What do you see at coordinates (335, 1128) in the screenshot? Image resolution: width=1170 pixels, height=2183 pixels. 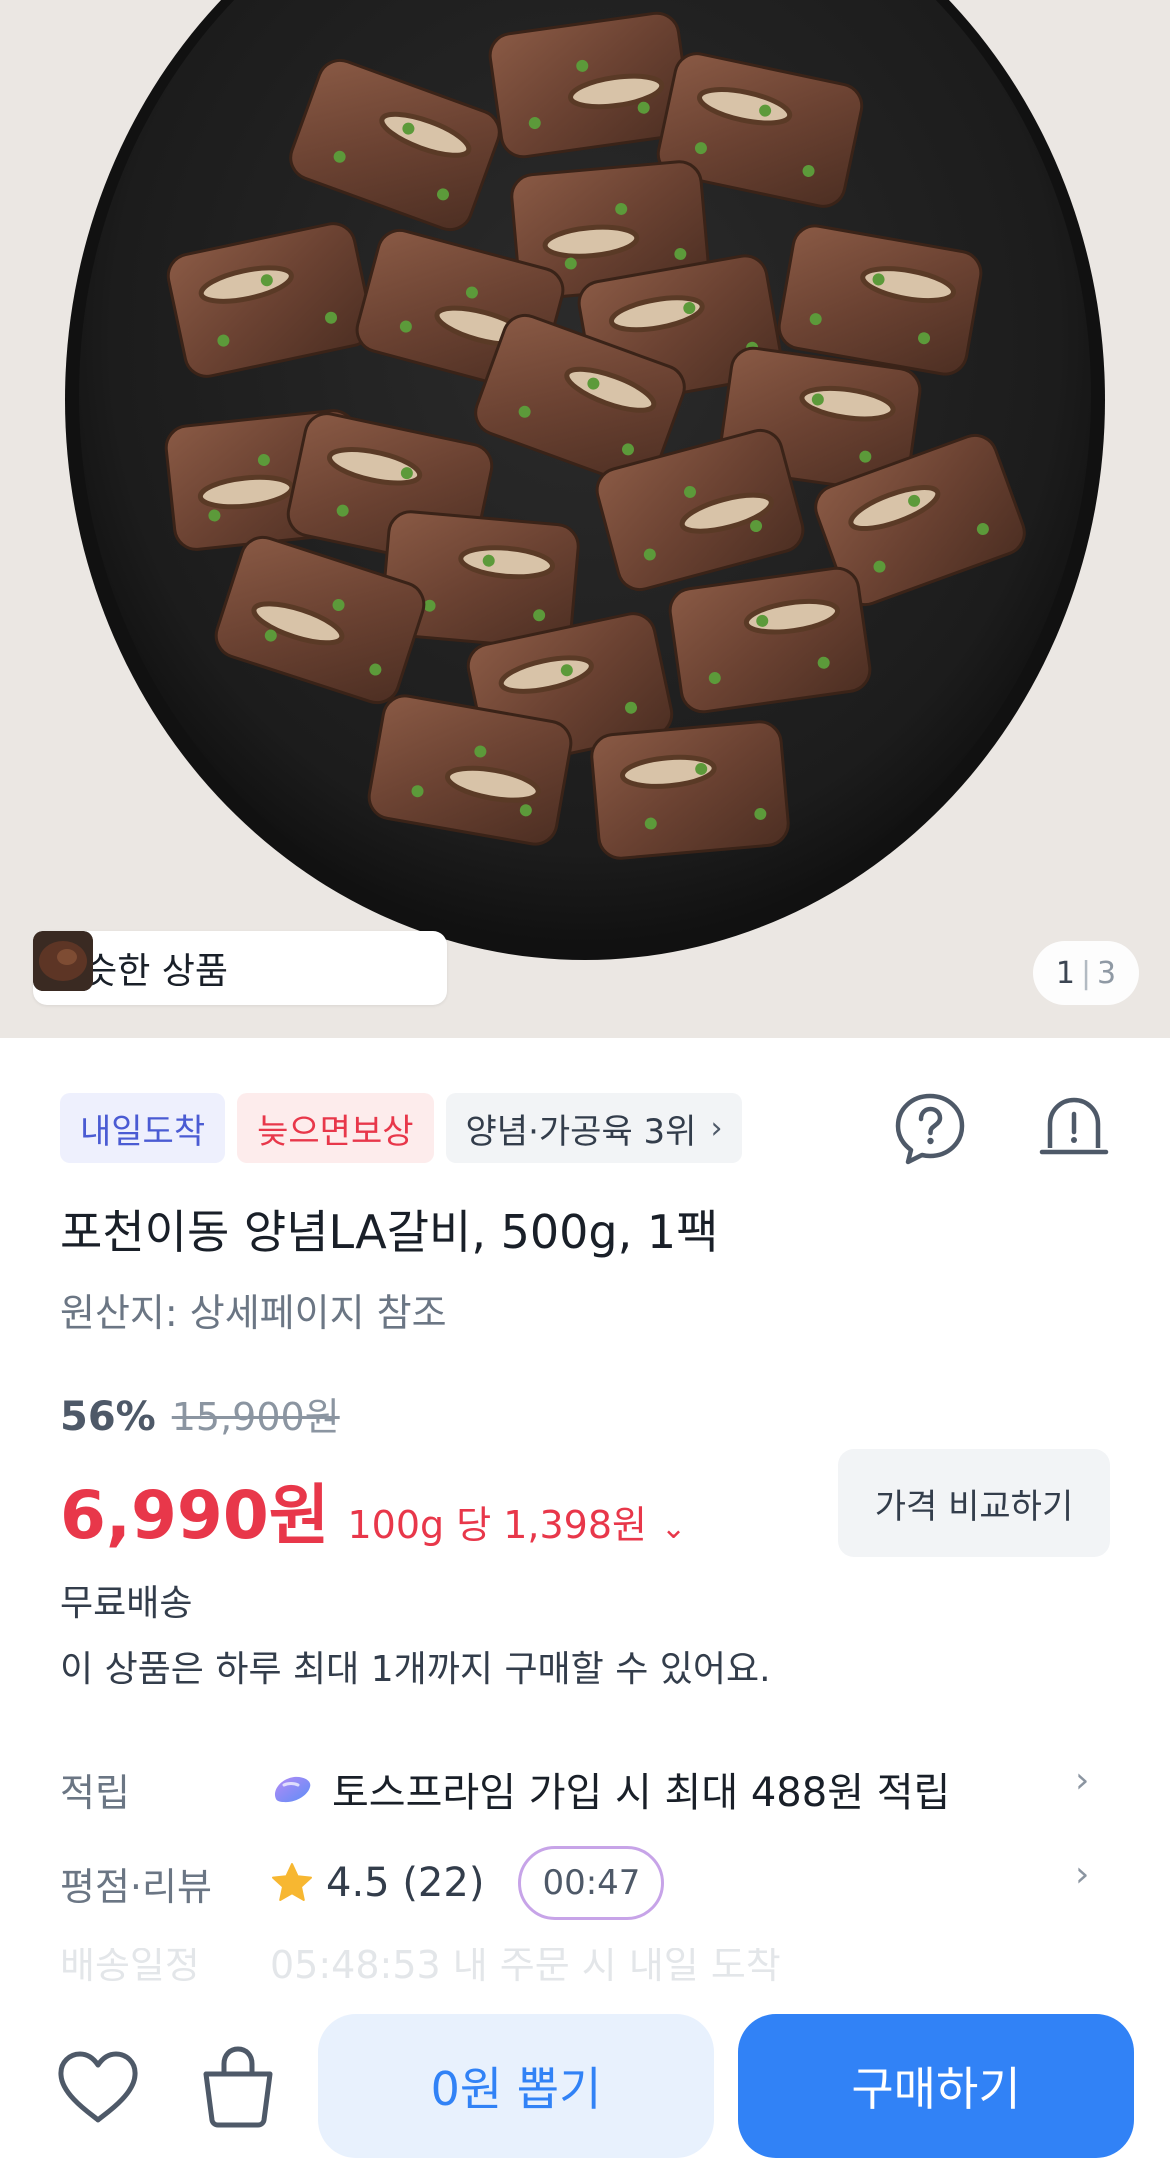 I see `chip-late-compensation: 늦으면보상` at bounding box center [335, 1128].